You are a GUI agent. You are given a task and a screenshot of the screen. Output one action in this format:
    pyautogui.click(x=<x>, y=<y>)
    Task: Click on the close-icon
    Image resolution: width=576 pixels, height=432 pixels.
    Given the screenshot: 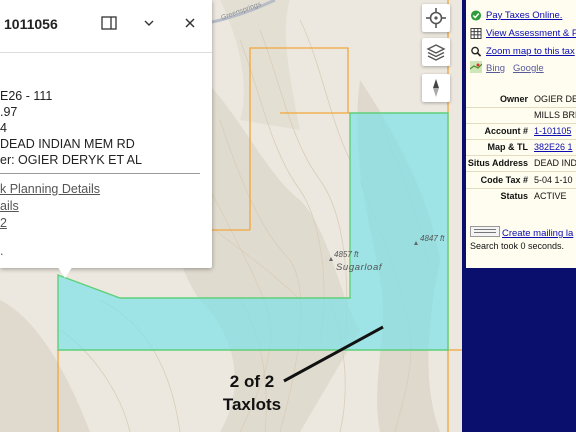 What is the action you would take?
    pyautogui.click(x=190, y=23)
    